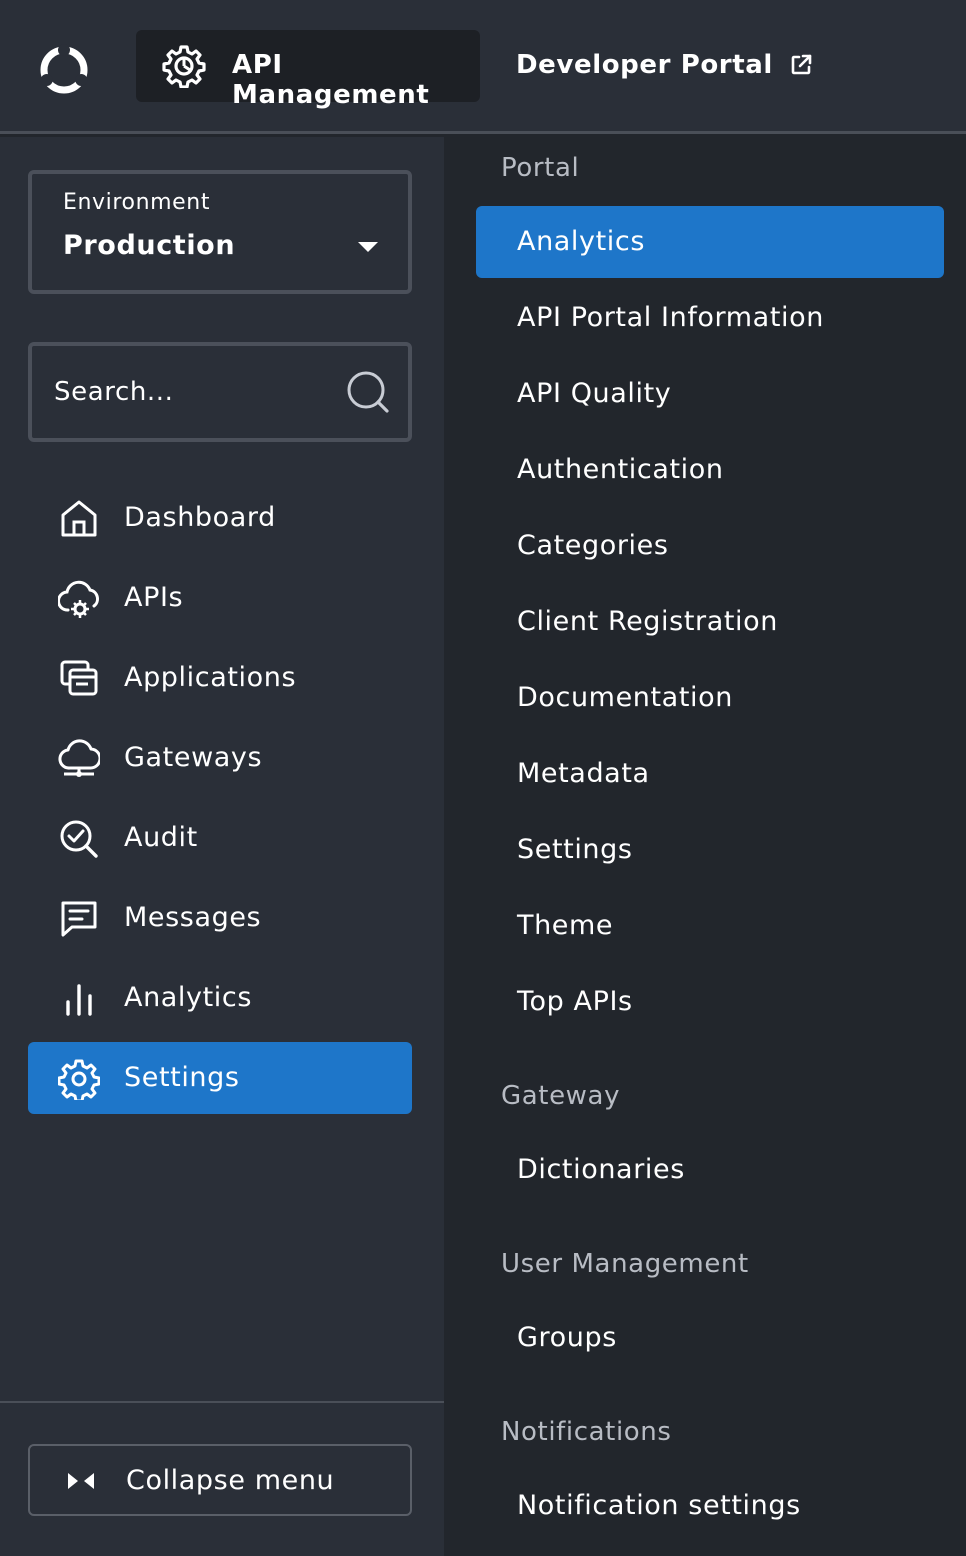  I want to click on section-title-portal: Portal, so click(540, 168).